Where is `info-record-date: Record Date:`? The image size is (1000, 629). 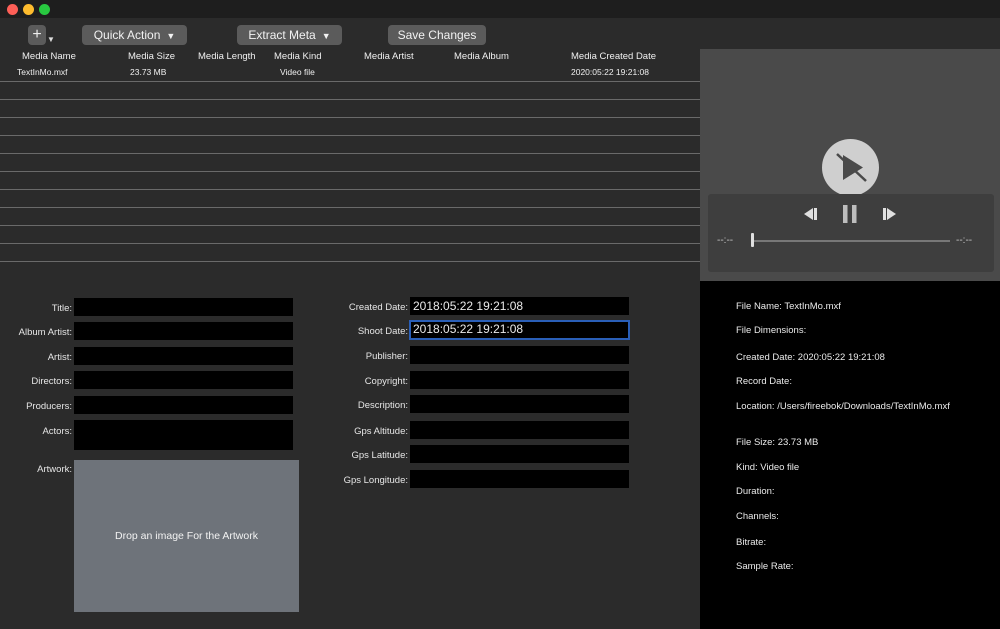 info-record-date: Record Date: is located at coordinates (764, 381).